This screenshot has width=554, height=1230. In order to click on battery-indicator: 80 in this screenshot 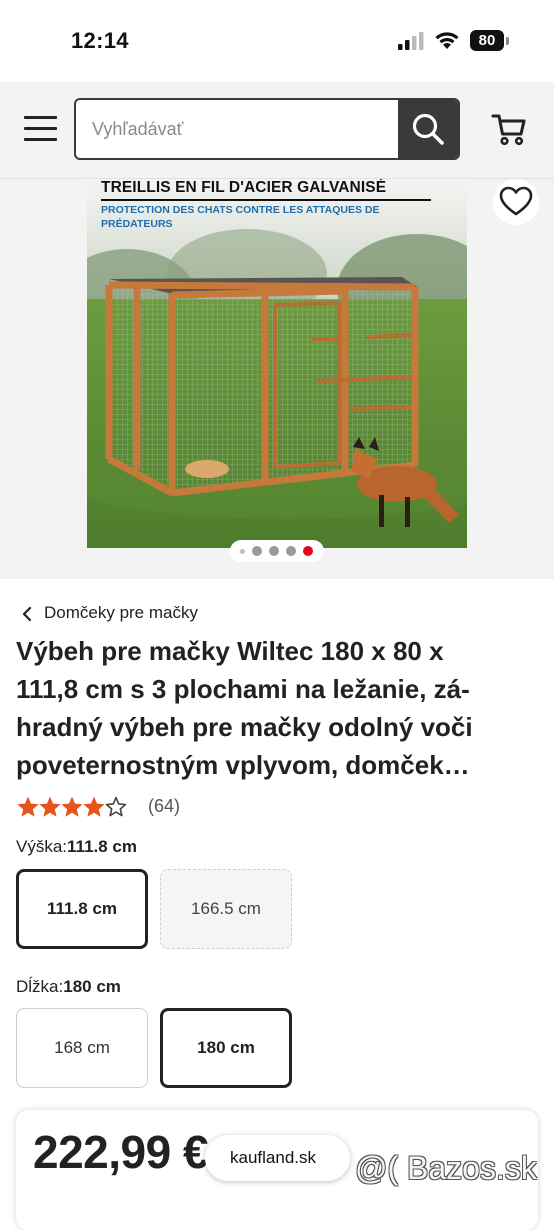, I will do `click(490, 41)`.